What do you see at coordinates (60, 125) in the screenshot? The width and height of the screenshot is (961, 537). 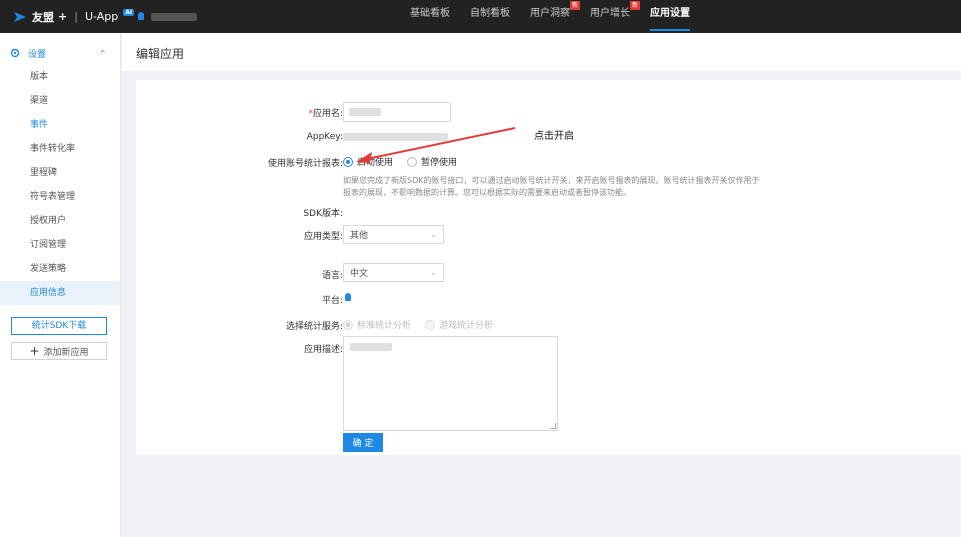 I see `sidebar-item-event: 事件` at bounding box center [60, 125].